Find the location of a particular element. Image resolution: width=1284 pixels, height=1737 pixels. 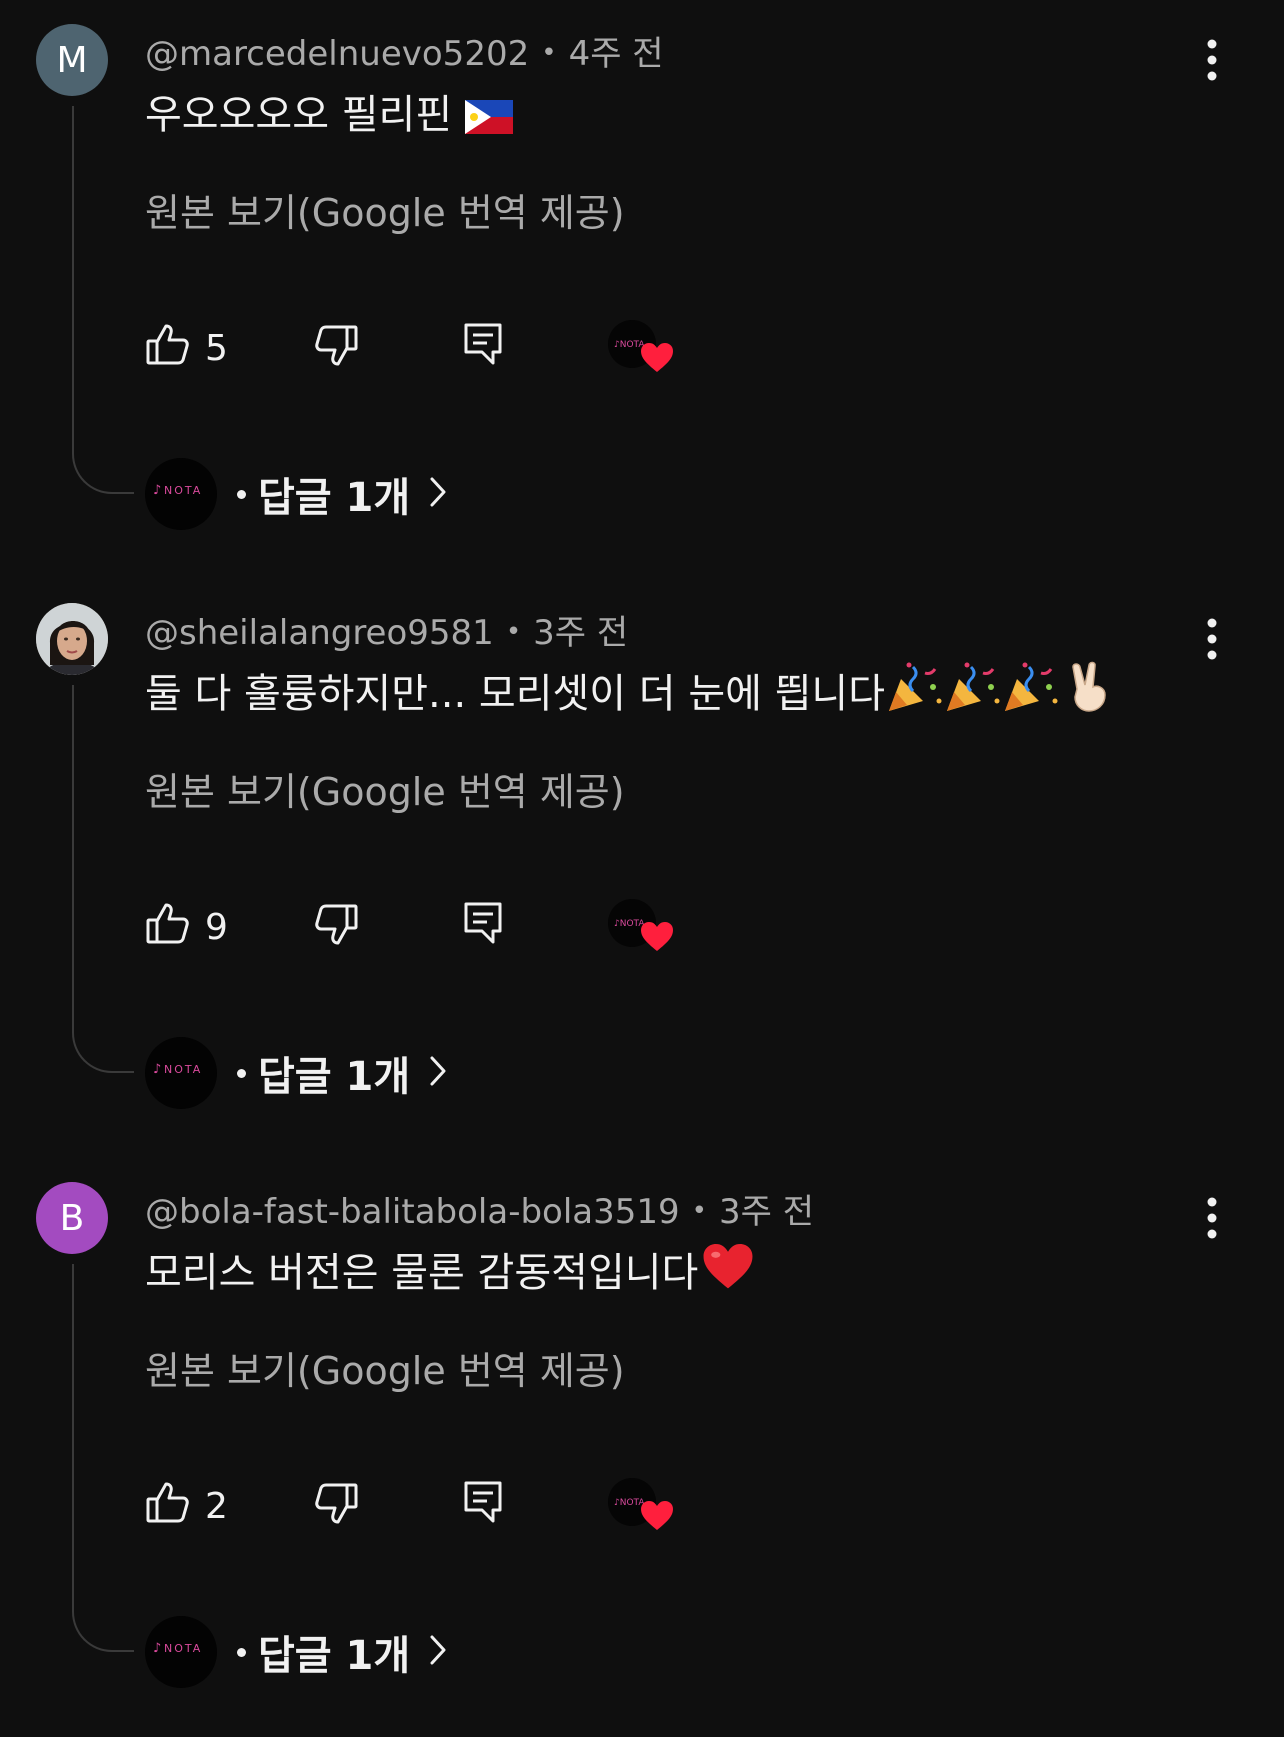

avatar-letter: M is located at coordinates (72, 60).